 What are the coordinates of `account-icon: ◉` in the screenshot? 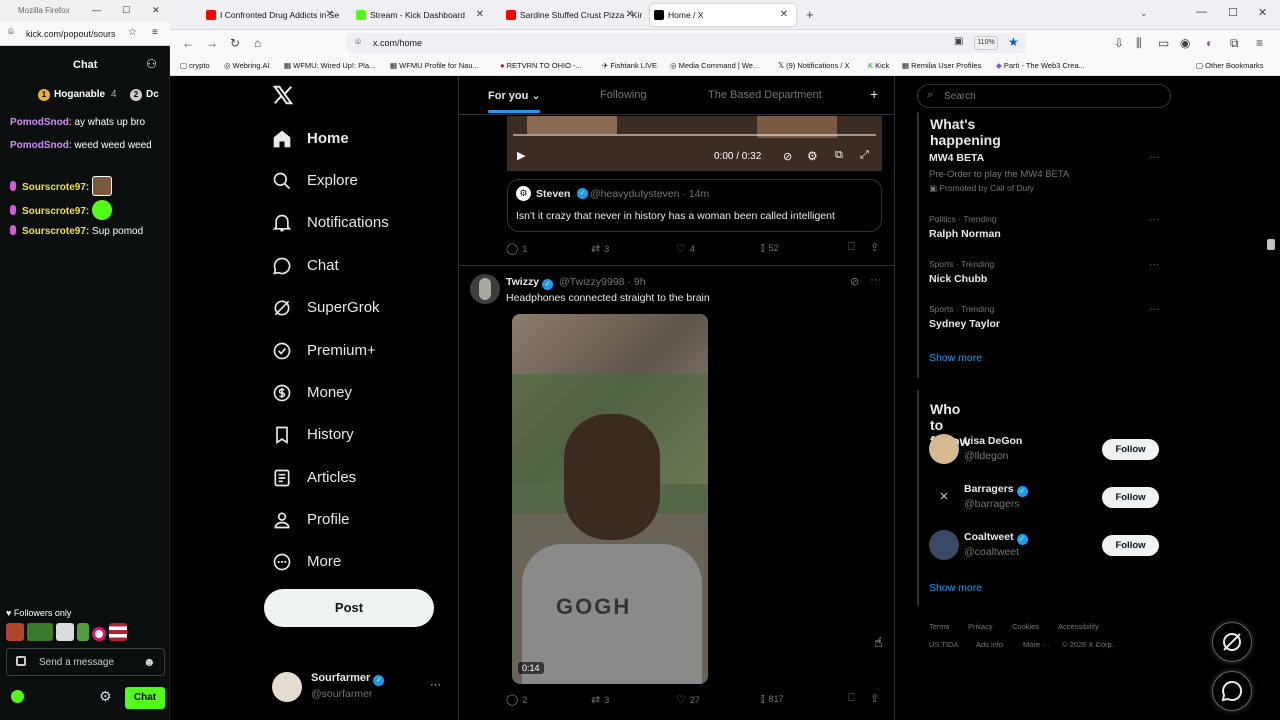 It's located at (1185, 43).